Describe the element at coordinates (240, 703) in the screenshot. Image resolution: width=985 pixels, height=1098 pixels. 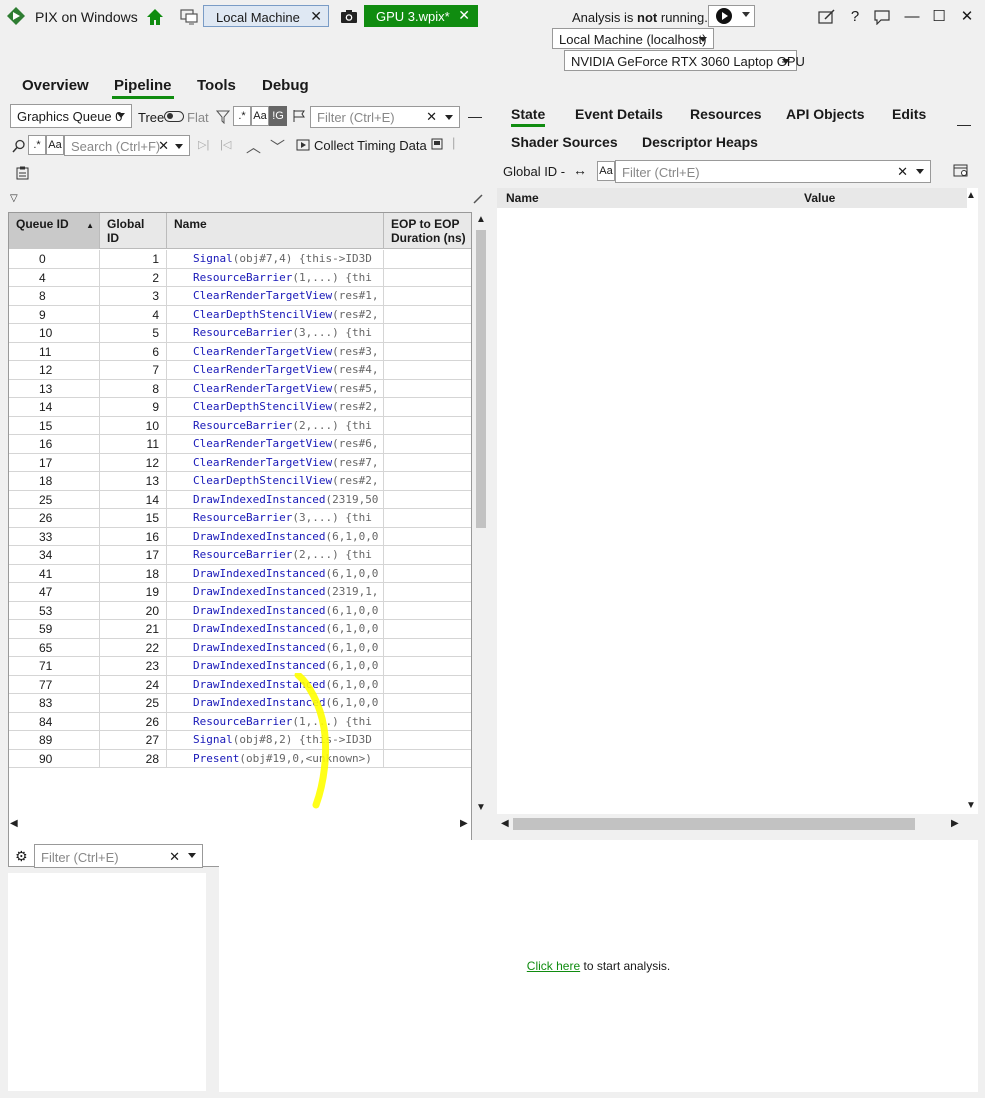
I see `table-row: 83 25 DrawIndexedInstanced(6,1,0,0` at that location.